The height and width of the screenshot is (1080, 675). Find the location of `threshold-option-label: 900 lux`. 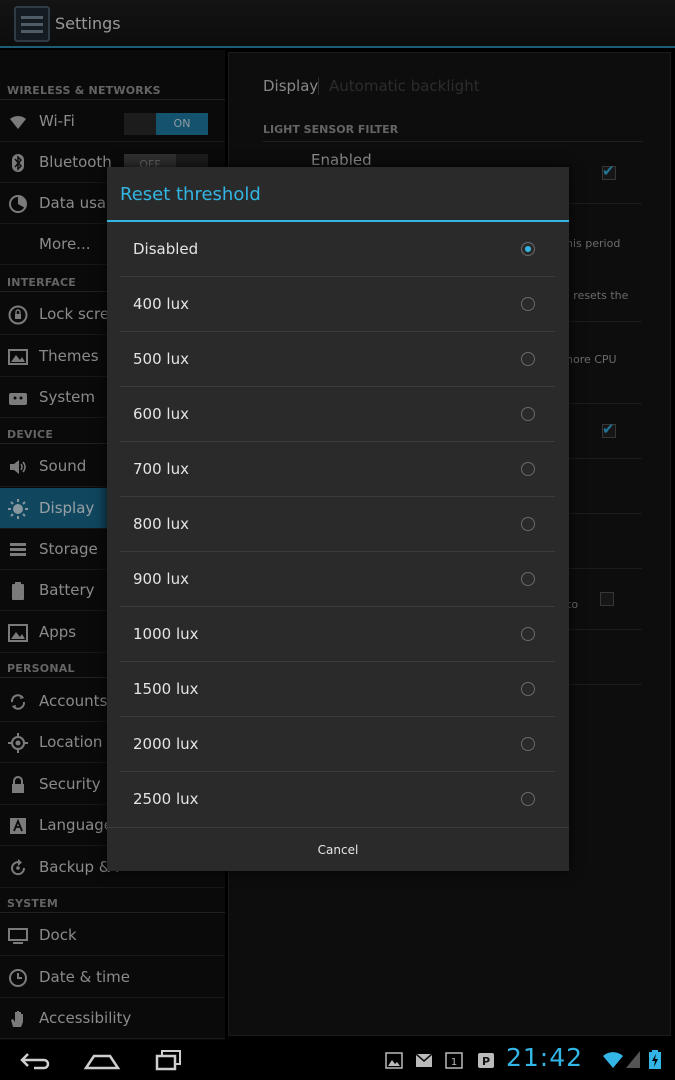

threshold-option-label: 900 lux is located at coordinates (161, 579).